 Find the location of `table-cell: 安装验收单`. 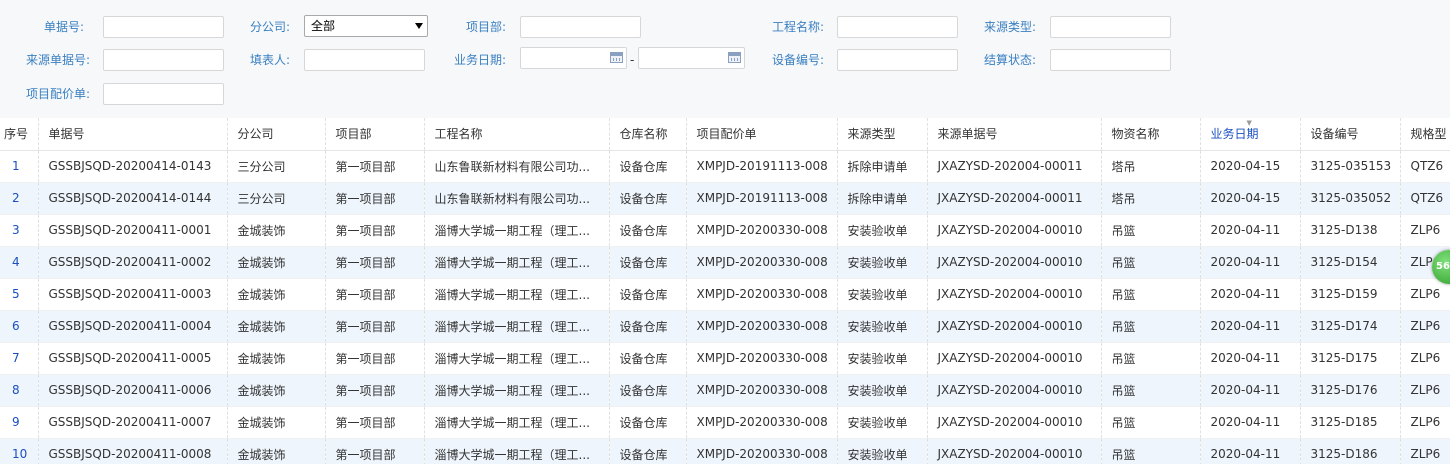

table-cell: 安装验收单 is located at coordinates (882, 326).